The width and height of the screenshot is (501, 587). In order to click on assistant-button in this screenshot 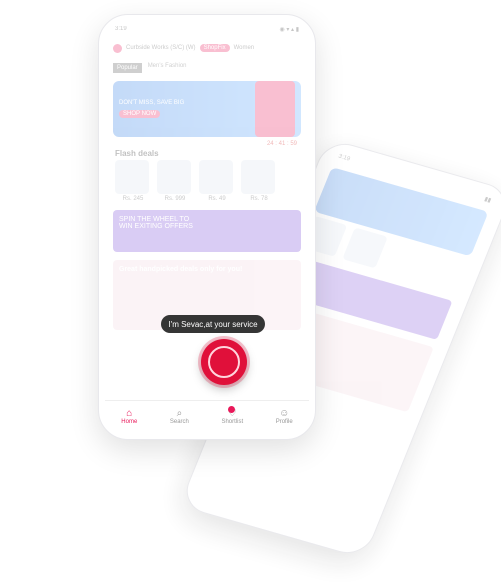, I will do `click(224, 362)`.